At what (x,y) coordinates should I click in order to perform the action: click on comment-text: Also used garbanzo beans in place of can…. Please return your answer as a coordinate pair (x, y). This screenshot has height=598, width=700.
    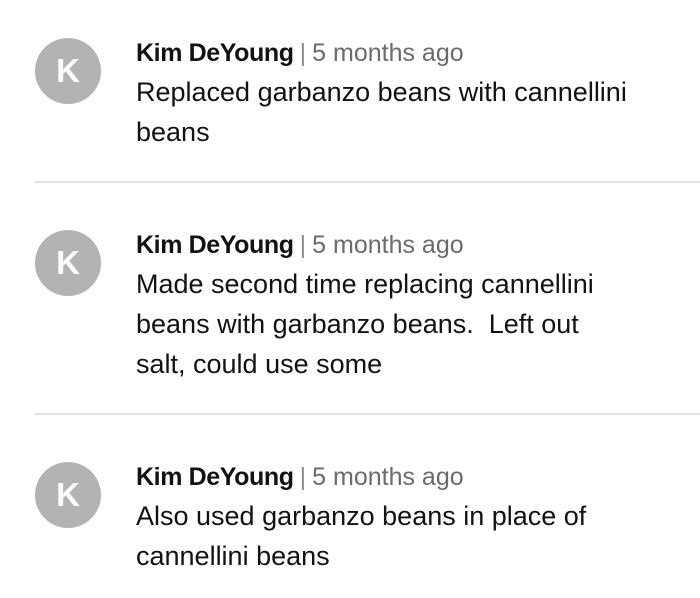
    Looking at the image, I should click on (361, 536).